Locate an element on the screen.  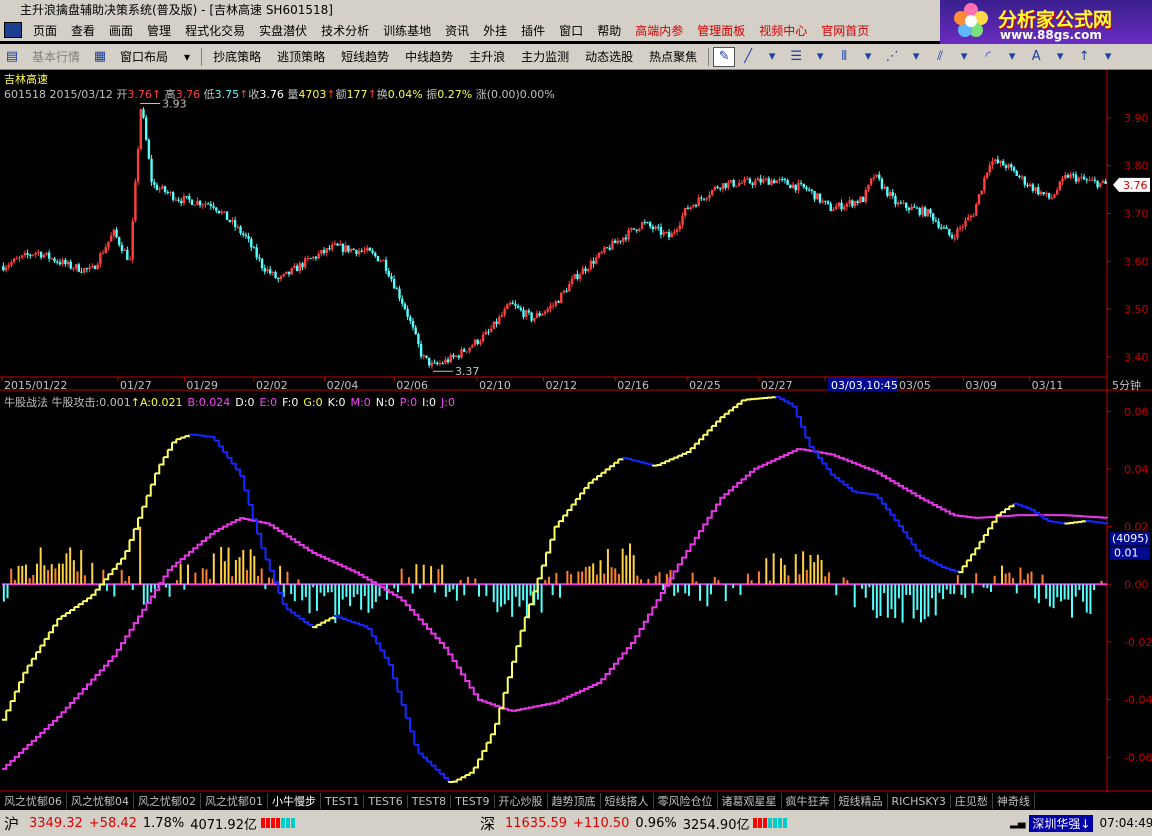
period-label: 5分钟 is located at coordinates (1126, 385).